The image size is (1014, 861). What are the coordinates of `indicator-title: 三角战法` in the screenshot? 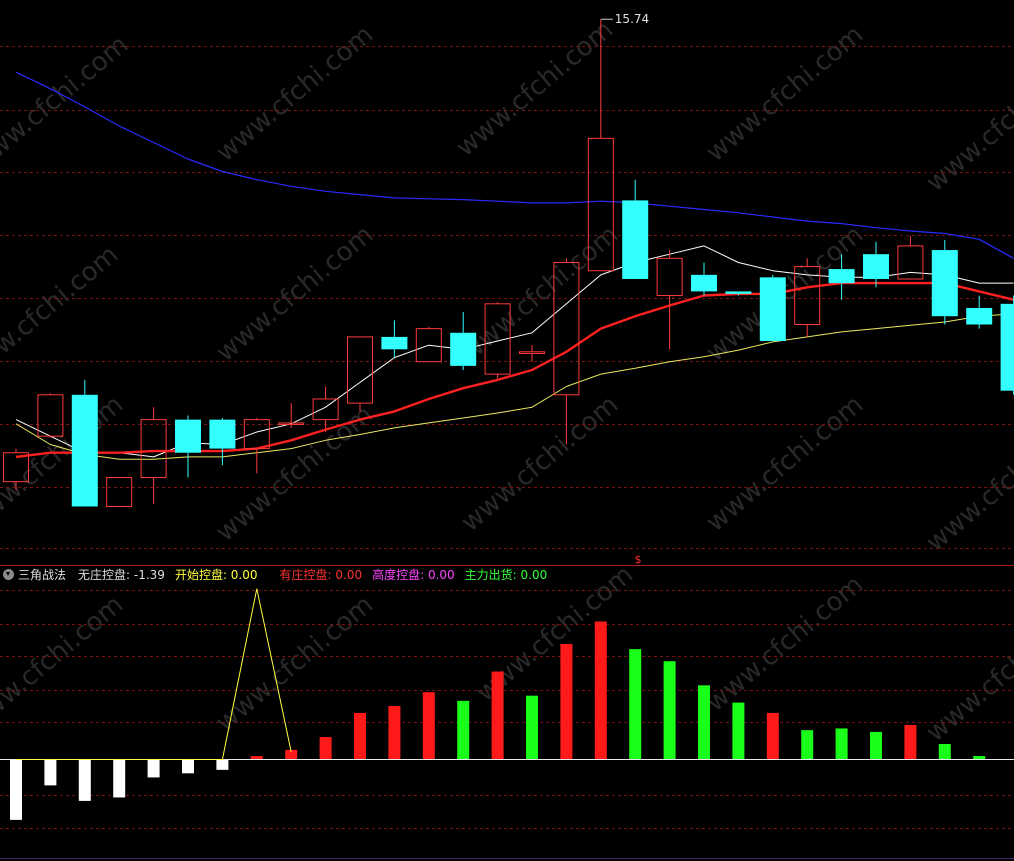 It's located at (42, 574).